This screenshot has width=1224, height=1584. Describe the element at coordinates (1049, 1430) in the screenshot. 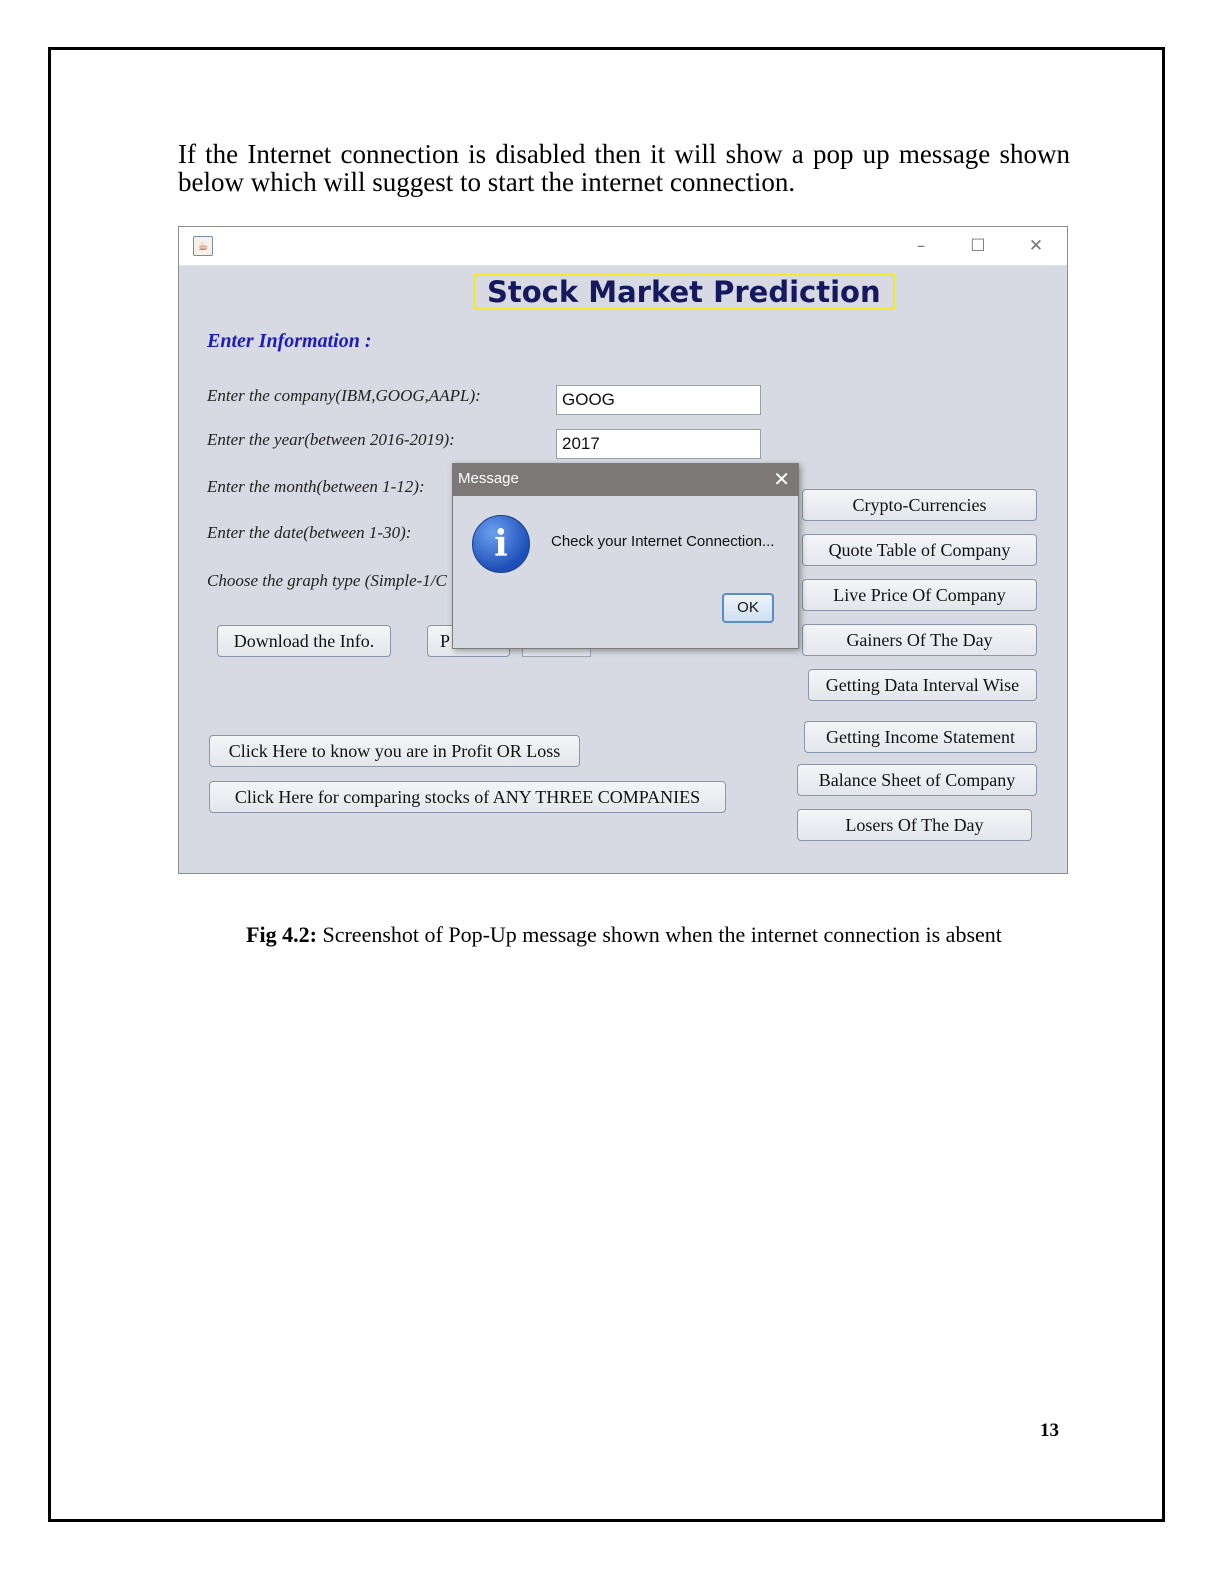

I see `page-number: 13` at that location.